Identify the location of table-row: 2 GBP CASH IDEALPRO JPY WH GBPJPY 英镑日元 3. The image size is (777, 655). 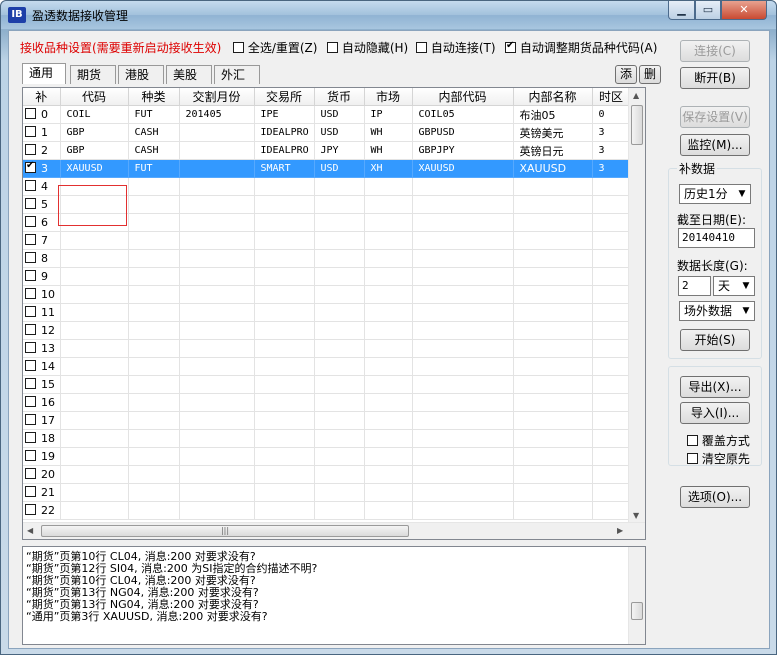
(327, 150).